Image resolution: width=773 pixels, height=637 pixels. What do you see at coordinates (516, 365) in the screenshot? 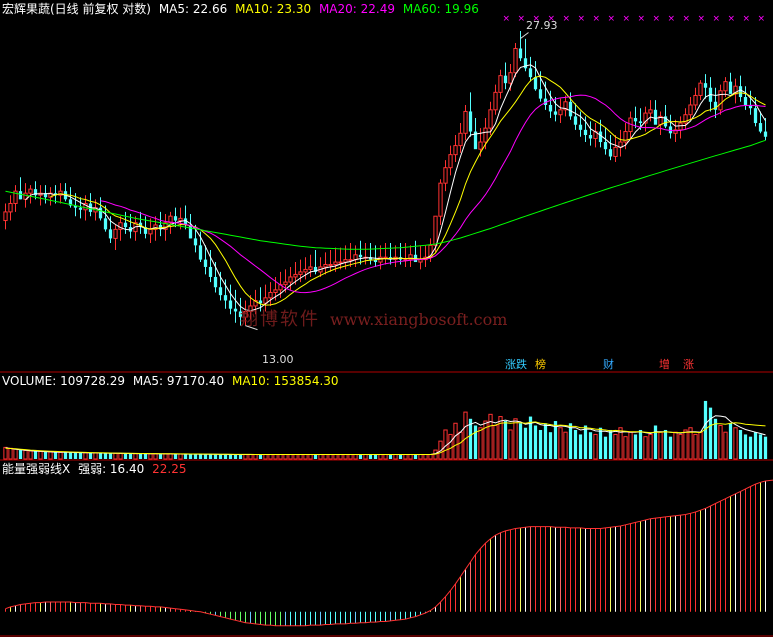
I see `badge-zhangdie: 涨跌` at bounding box center [516, 365].